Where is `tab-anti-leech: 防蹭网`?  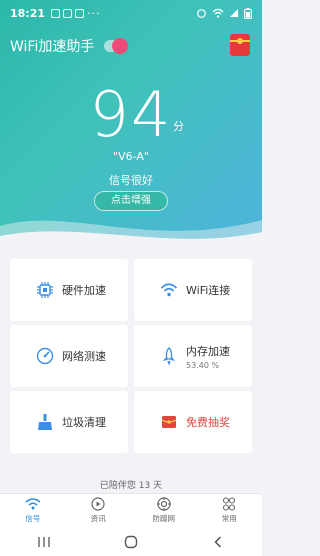 tab-anti-leech: 防蹭网 is located at coordinates (164, 510).